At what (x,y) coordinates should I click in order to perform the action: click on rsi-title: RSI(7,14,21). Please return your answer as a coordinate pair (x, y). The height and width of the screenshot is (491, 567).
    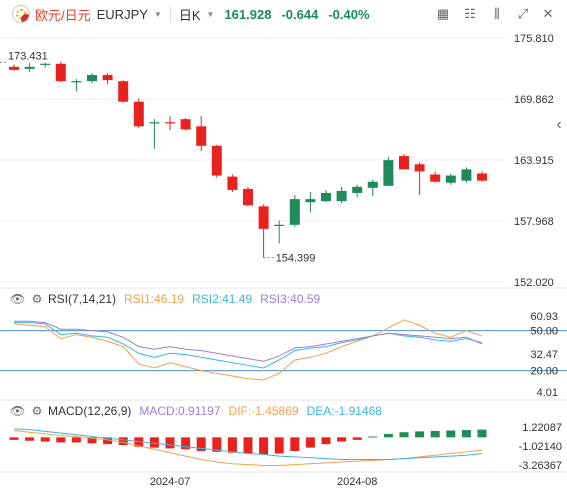
    Looking at the image, I should click on (82, 299).